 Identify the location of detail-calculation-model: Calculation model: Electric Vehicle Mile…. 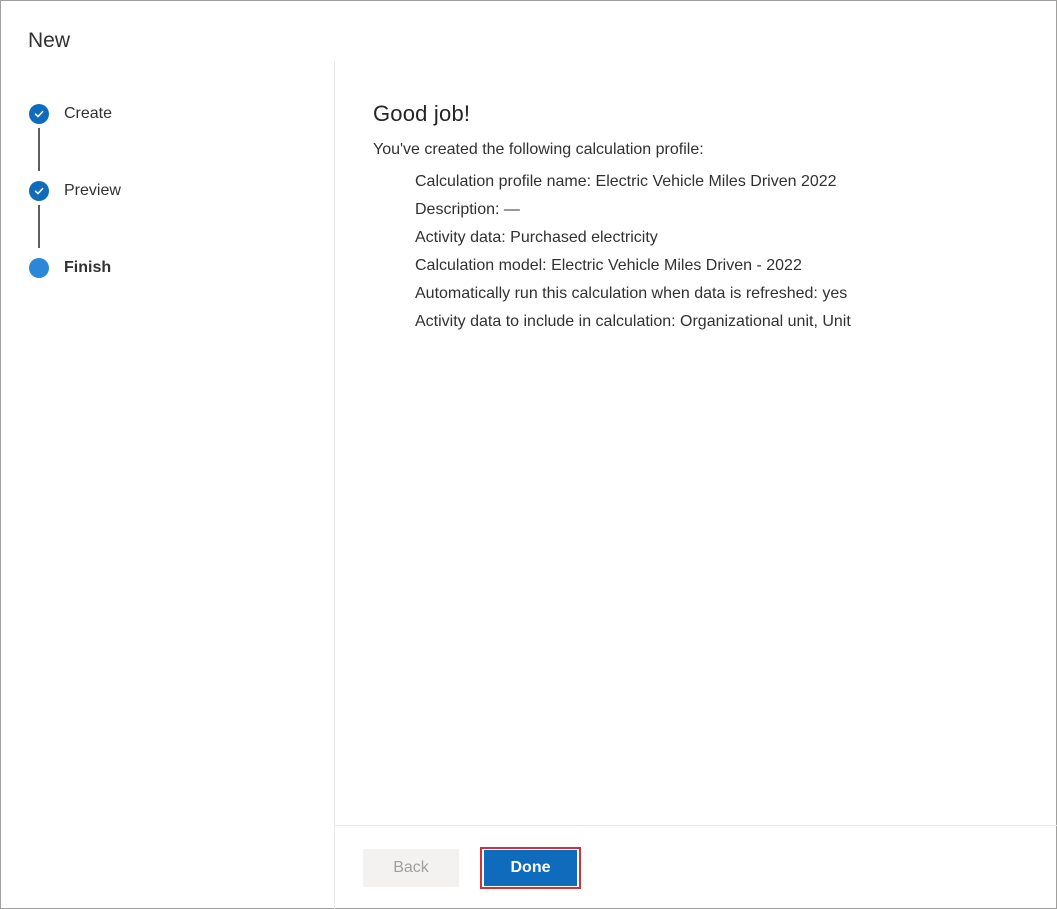
(608, 265).